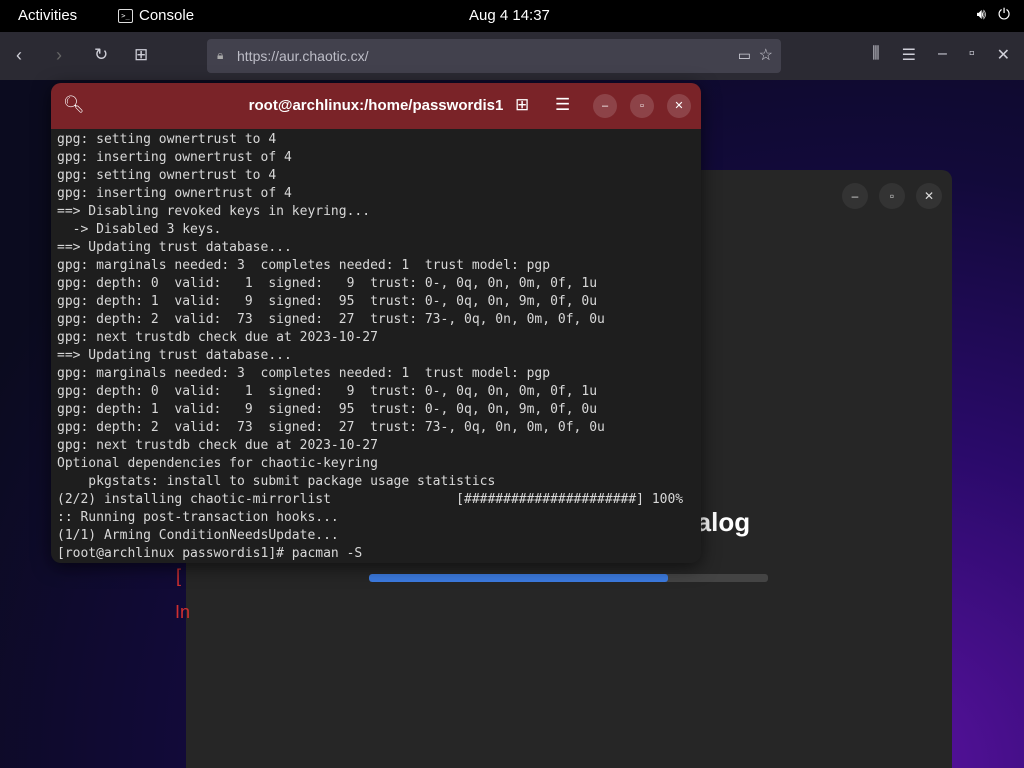 Image resolution: width=1024 pixels, height=768 pixels. I want to click on bookmark-star-icon: ☆, so click(766, 55).